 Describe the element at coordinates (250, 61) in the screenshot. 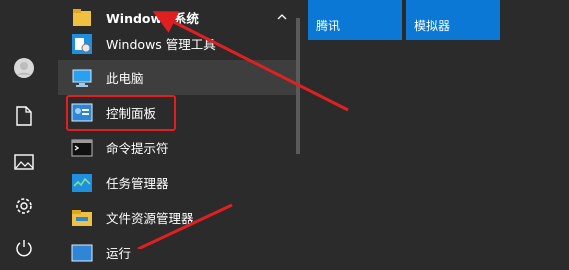

I see `annotation-arrow-top` at that location.